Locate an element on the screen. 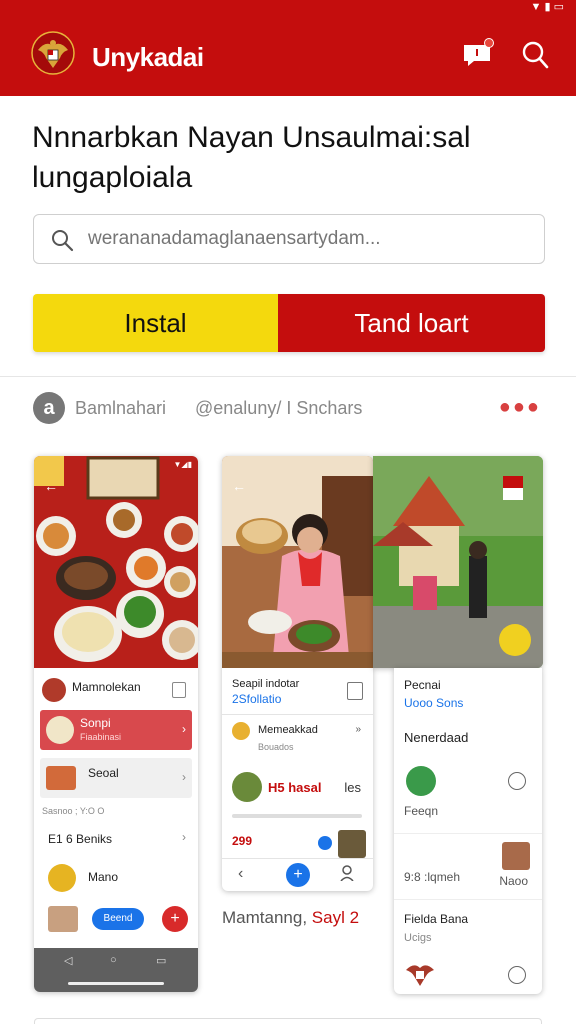 The width and height of the screenshot is (576, 1024). garuda-emblem-icon is located at coordinates (420, 975).